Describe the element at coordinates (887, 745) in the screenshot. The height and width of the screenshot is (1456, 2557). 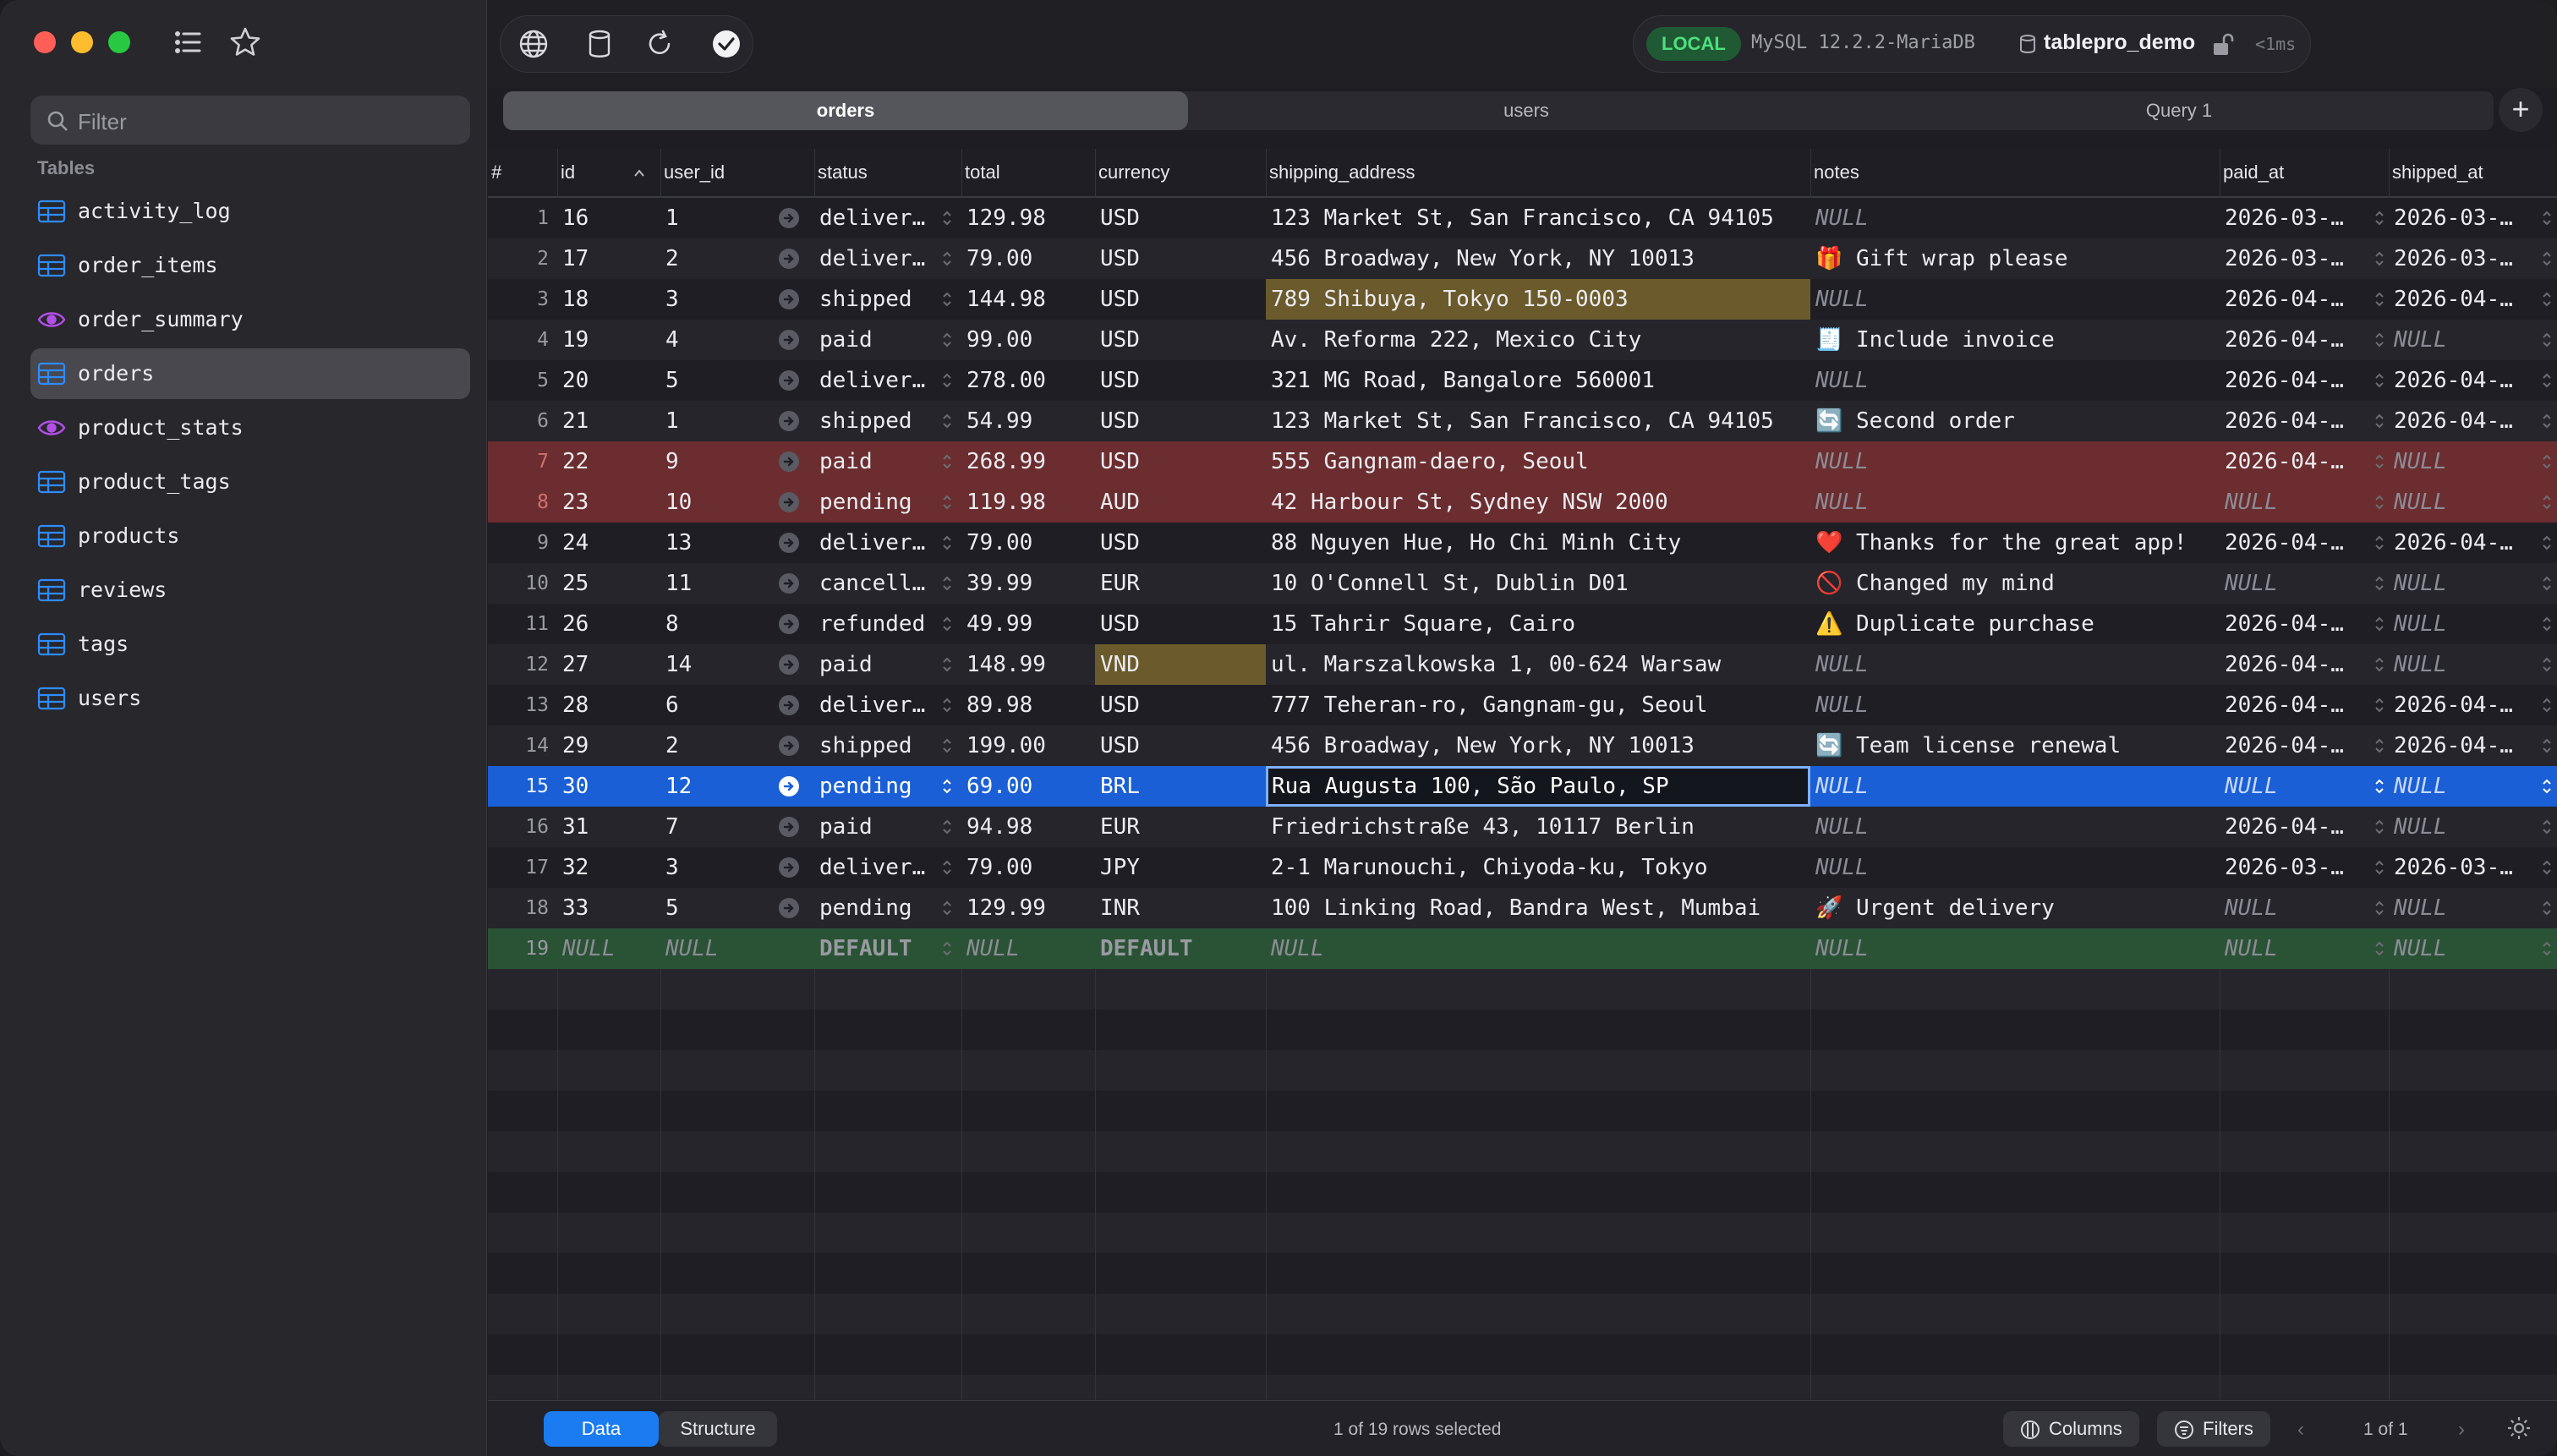
I see `cell-status: shipped` at that location.